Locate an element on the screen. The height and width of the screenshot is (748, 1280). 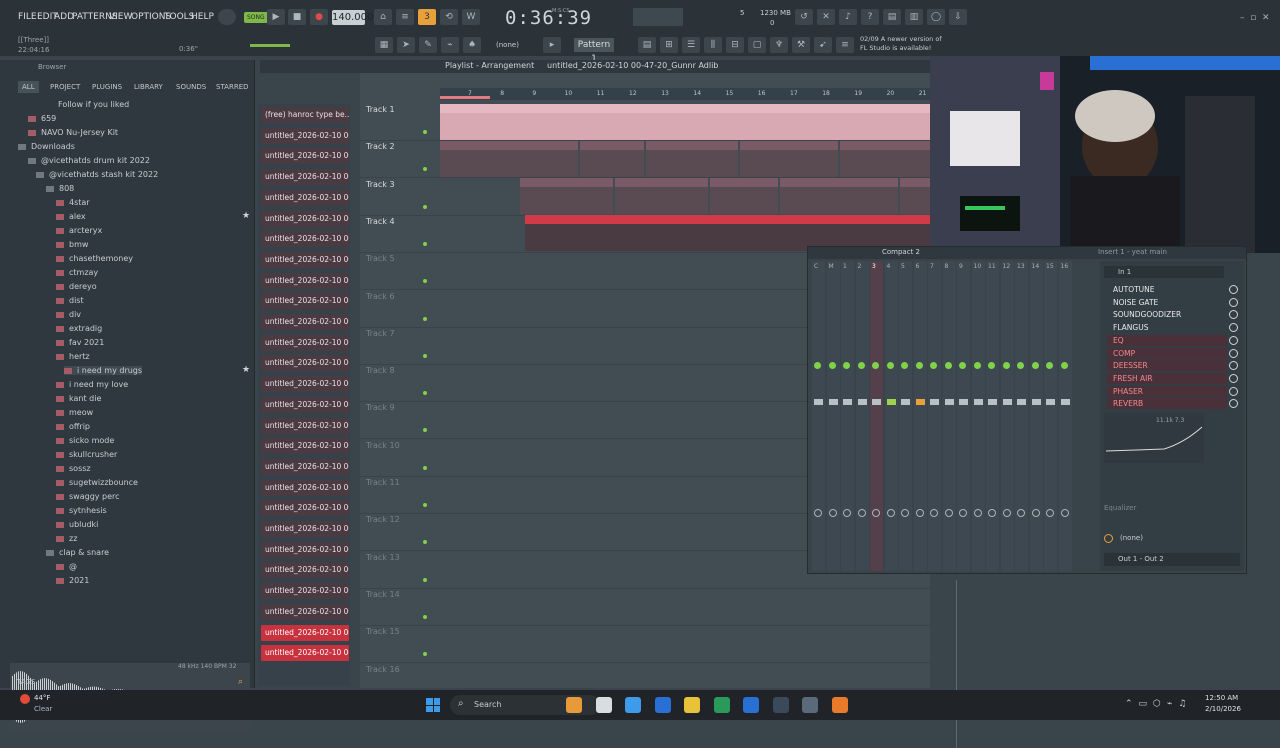
browser-item: arcteryx is located at coordinates (79, 230).